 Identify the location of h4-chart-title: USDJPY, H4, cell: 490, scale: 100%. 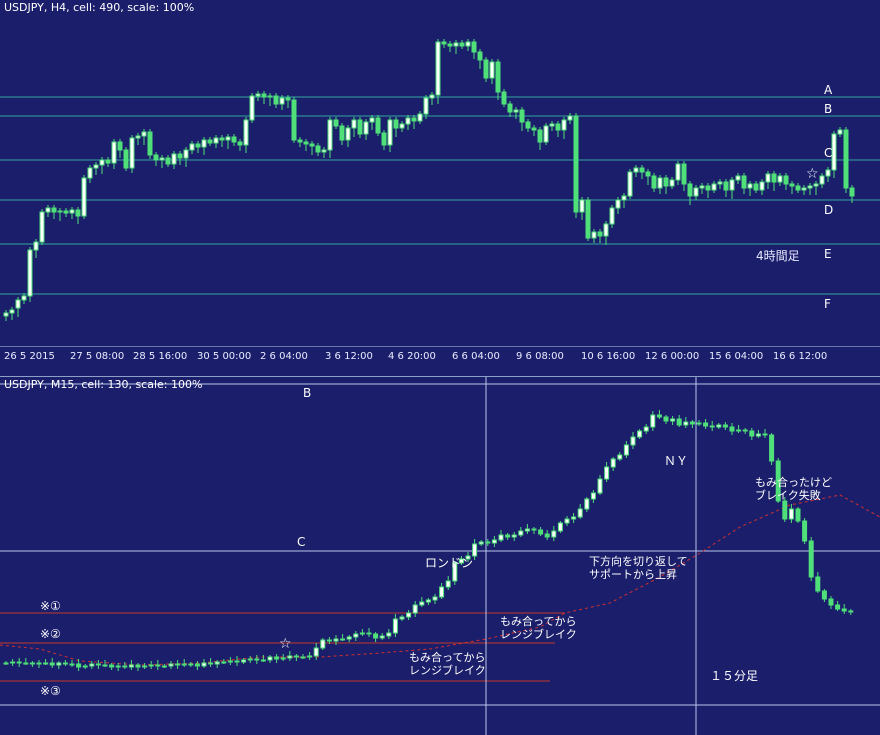
(99, 7).